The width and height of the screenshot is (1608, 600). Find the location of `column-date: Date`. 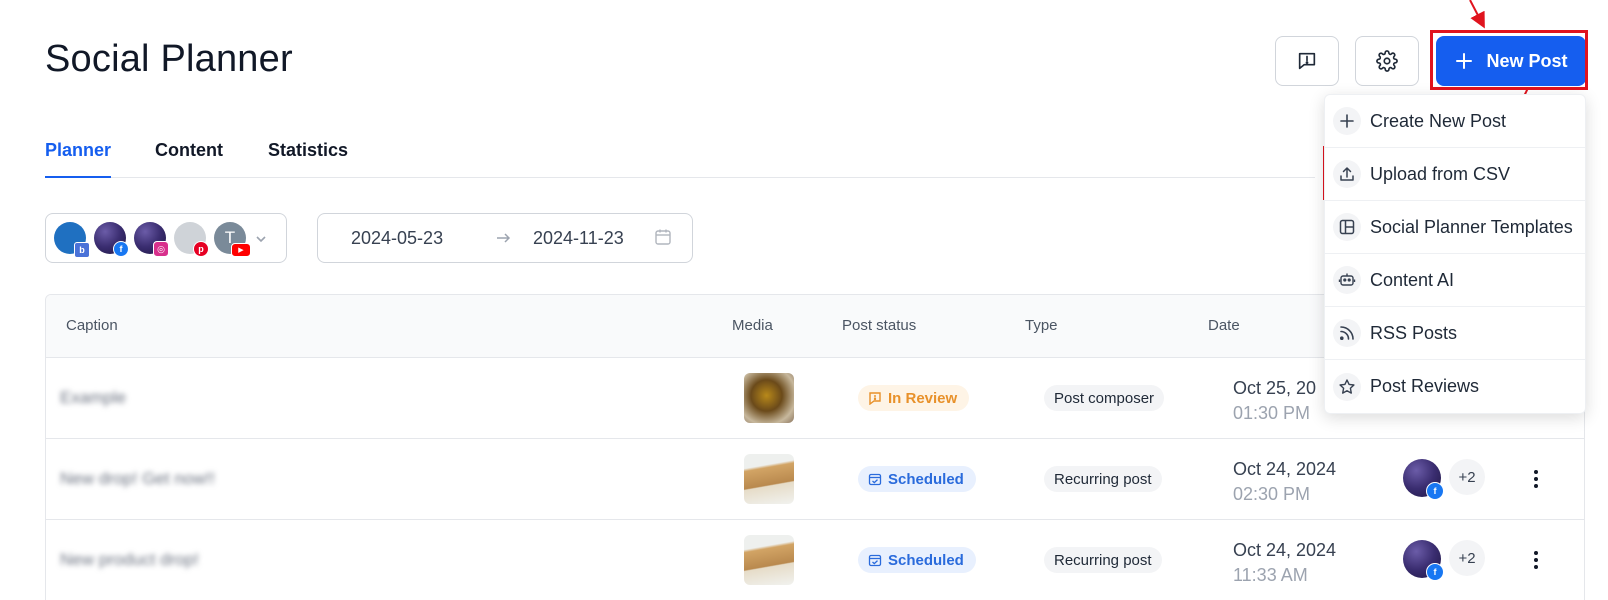

column-date: Date is located at coordinates (1224, 325).